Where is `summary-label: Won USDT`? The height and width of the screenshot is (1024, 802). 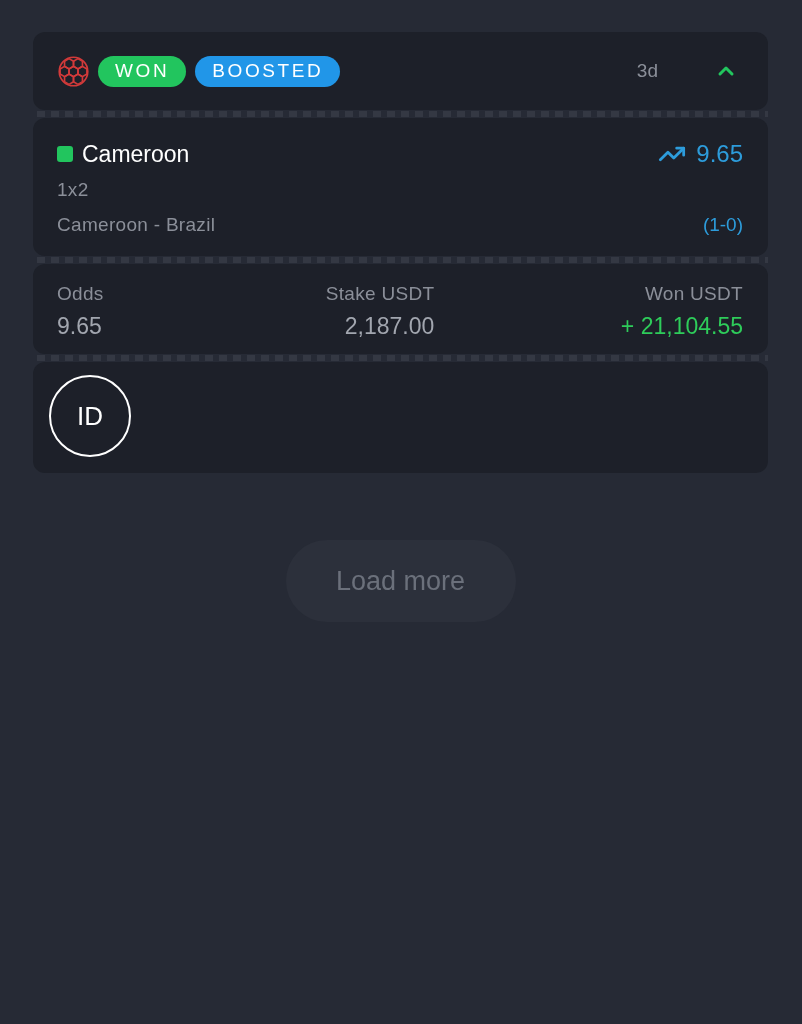 summary-label: Won USDT is located at coordinates (693, 294).